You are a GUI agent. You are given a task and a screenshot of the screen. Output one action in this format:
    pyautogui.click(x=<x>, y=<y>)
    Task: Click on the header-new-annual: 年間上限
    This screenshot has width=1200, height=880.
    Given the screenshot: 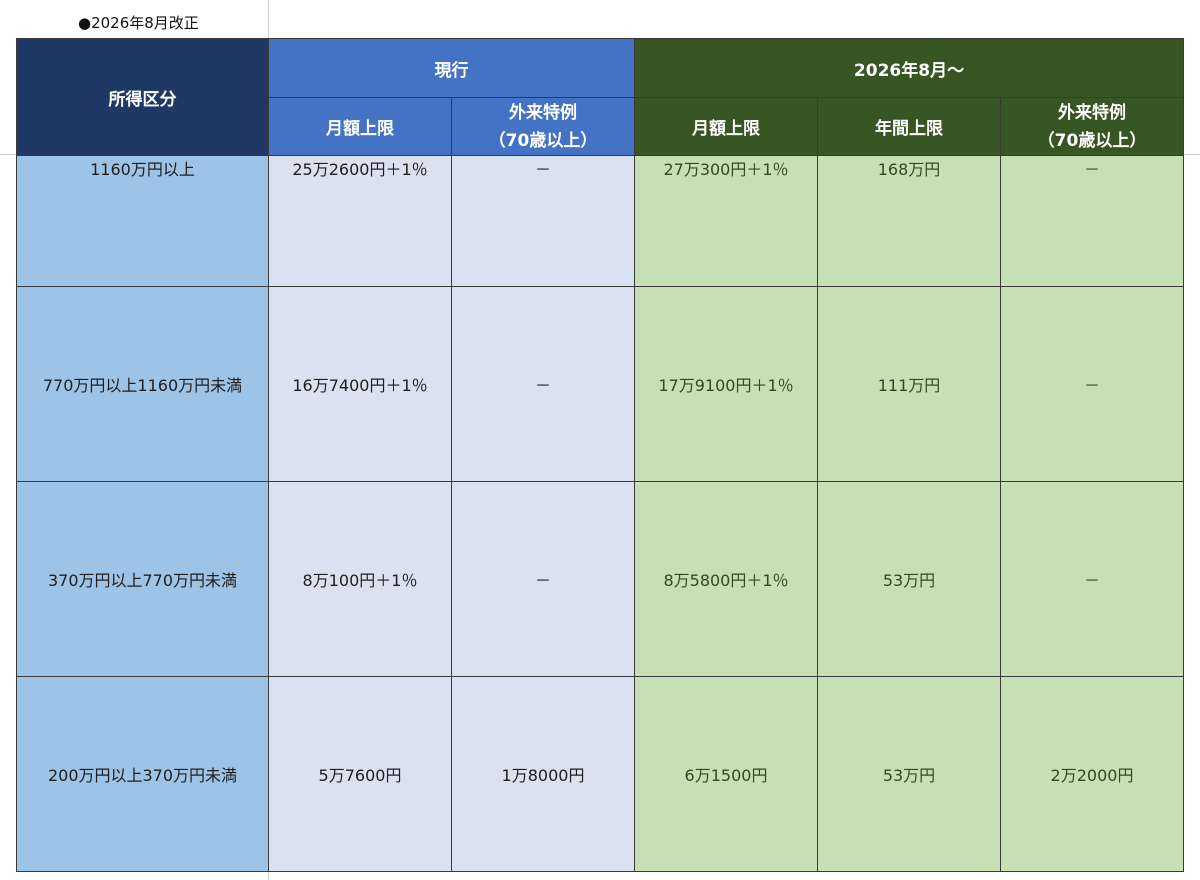 What is the action you would take?
    pyautogui.click(x=909, y=126)
    